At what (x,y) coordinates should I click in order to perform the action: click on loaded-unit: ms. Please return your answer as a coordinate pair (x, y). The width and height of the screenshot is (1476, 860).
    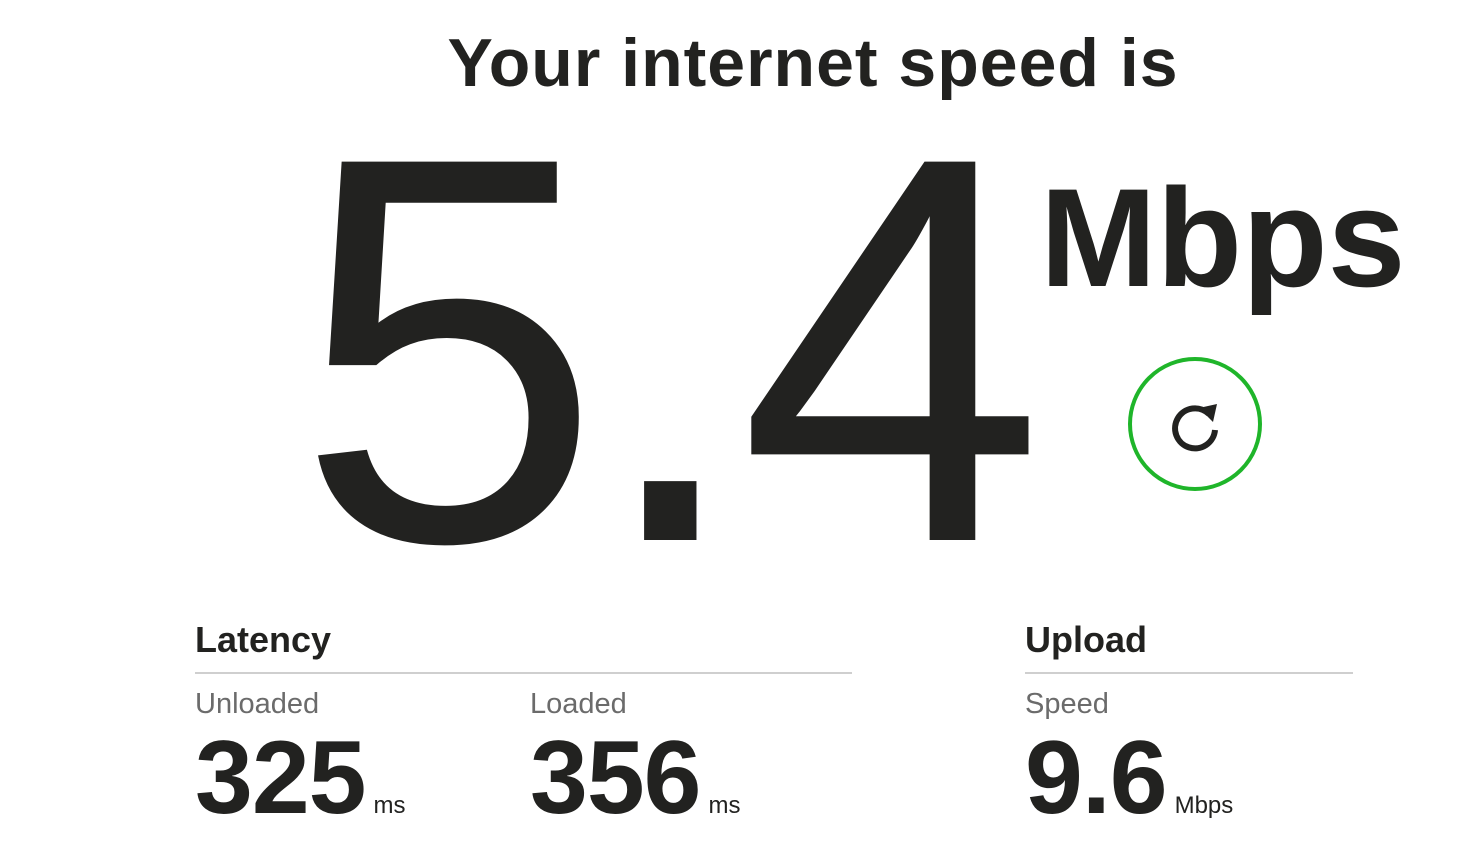
    Looking at the image, I should click on (724, 805).